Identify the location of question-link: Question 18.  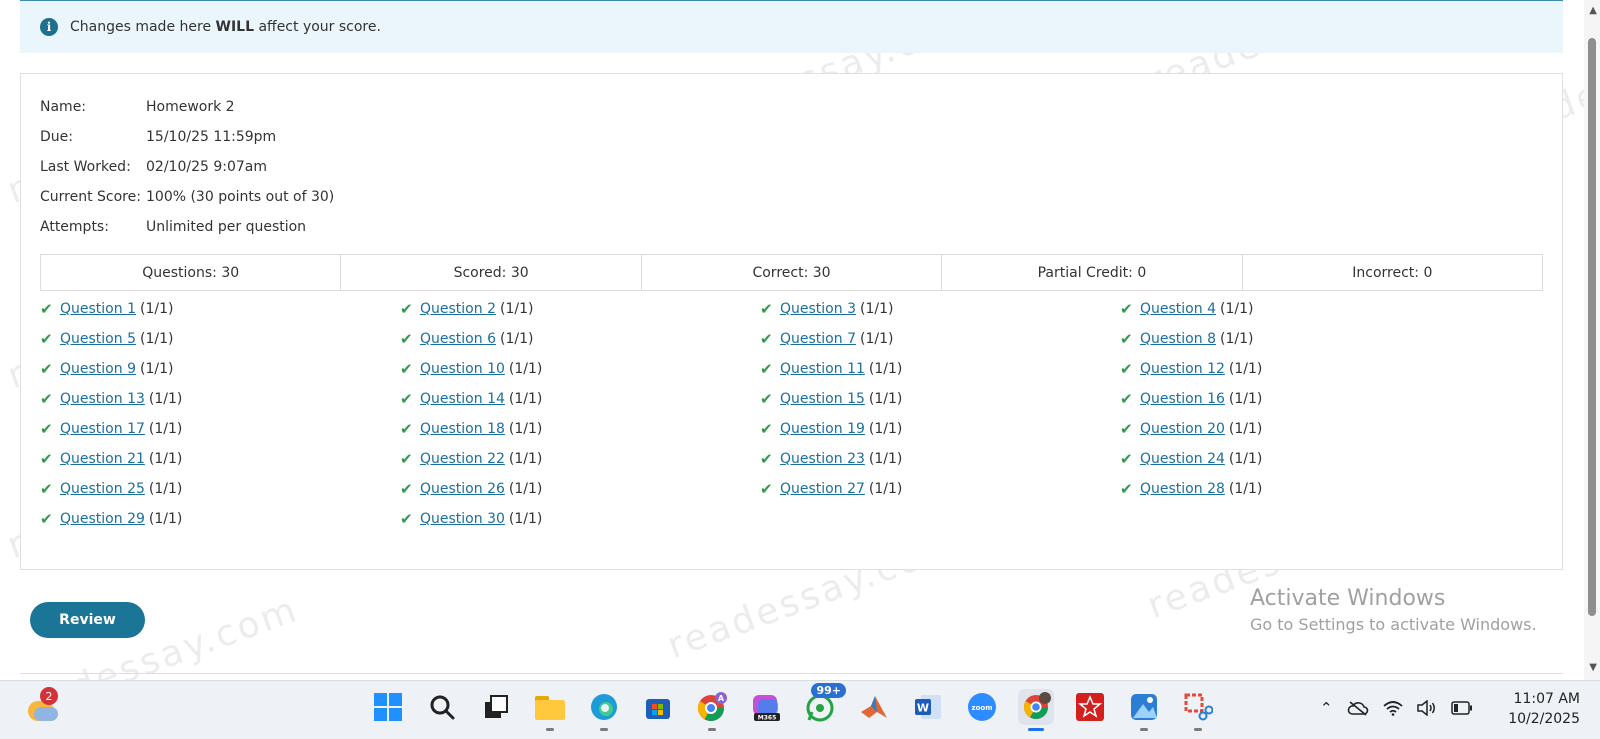
(462, 429).